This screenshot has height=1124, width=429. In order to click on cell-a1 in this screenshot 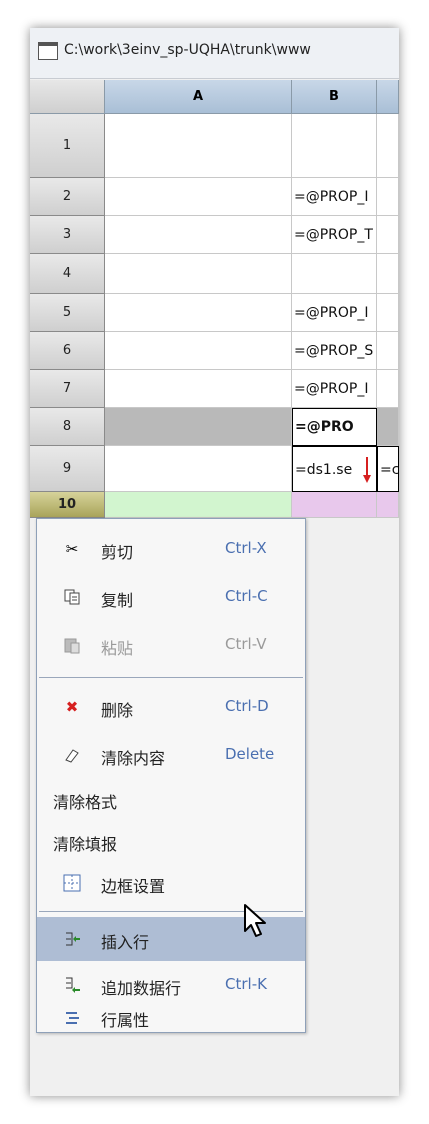, I will do `click(198, 146)`.